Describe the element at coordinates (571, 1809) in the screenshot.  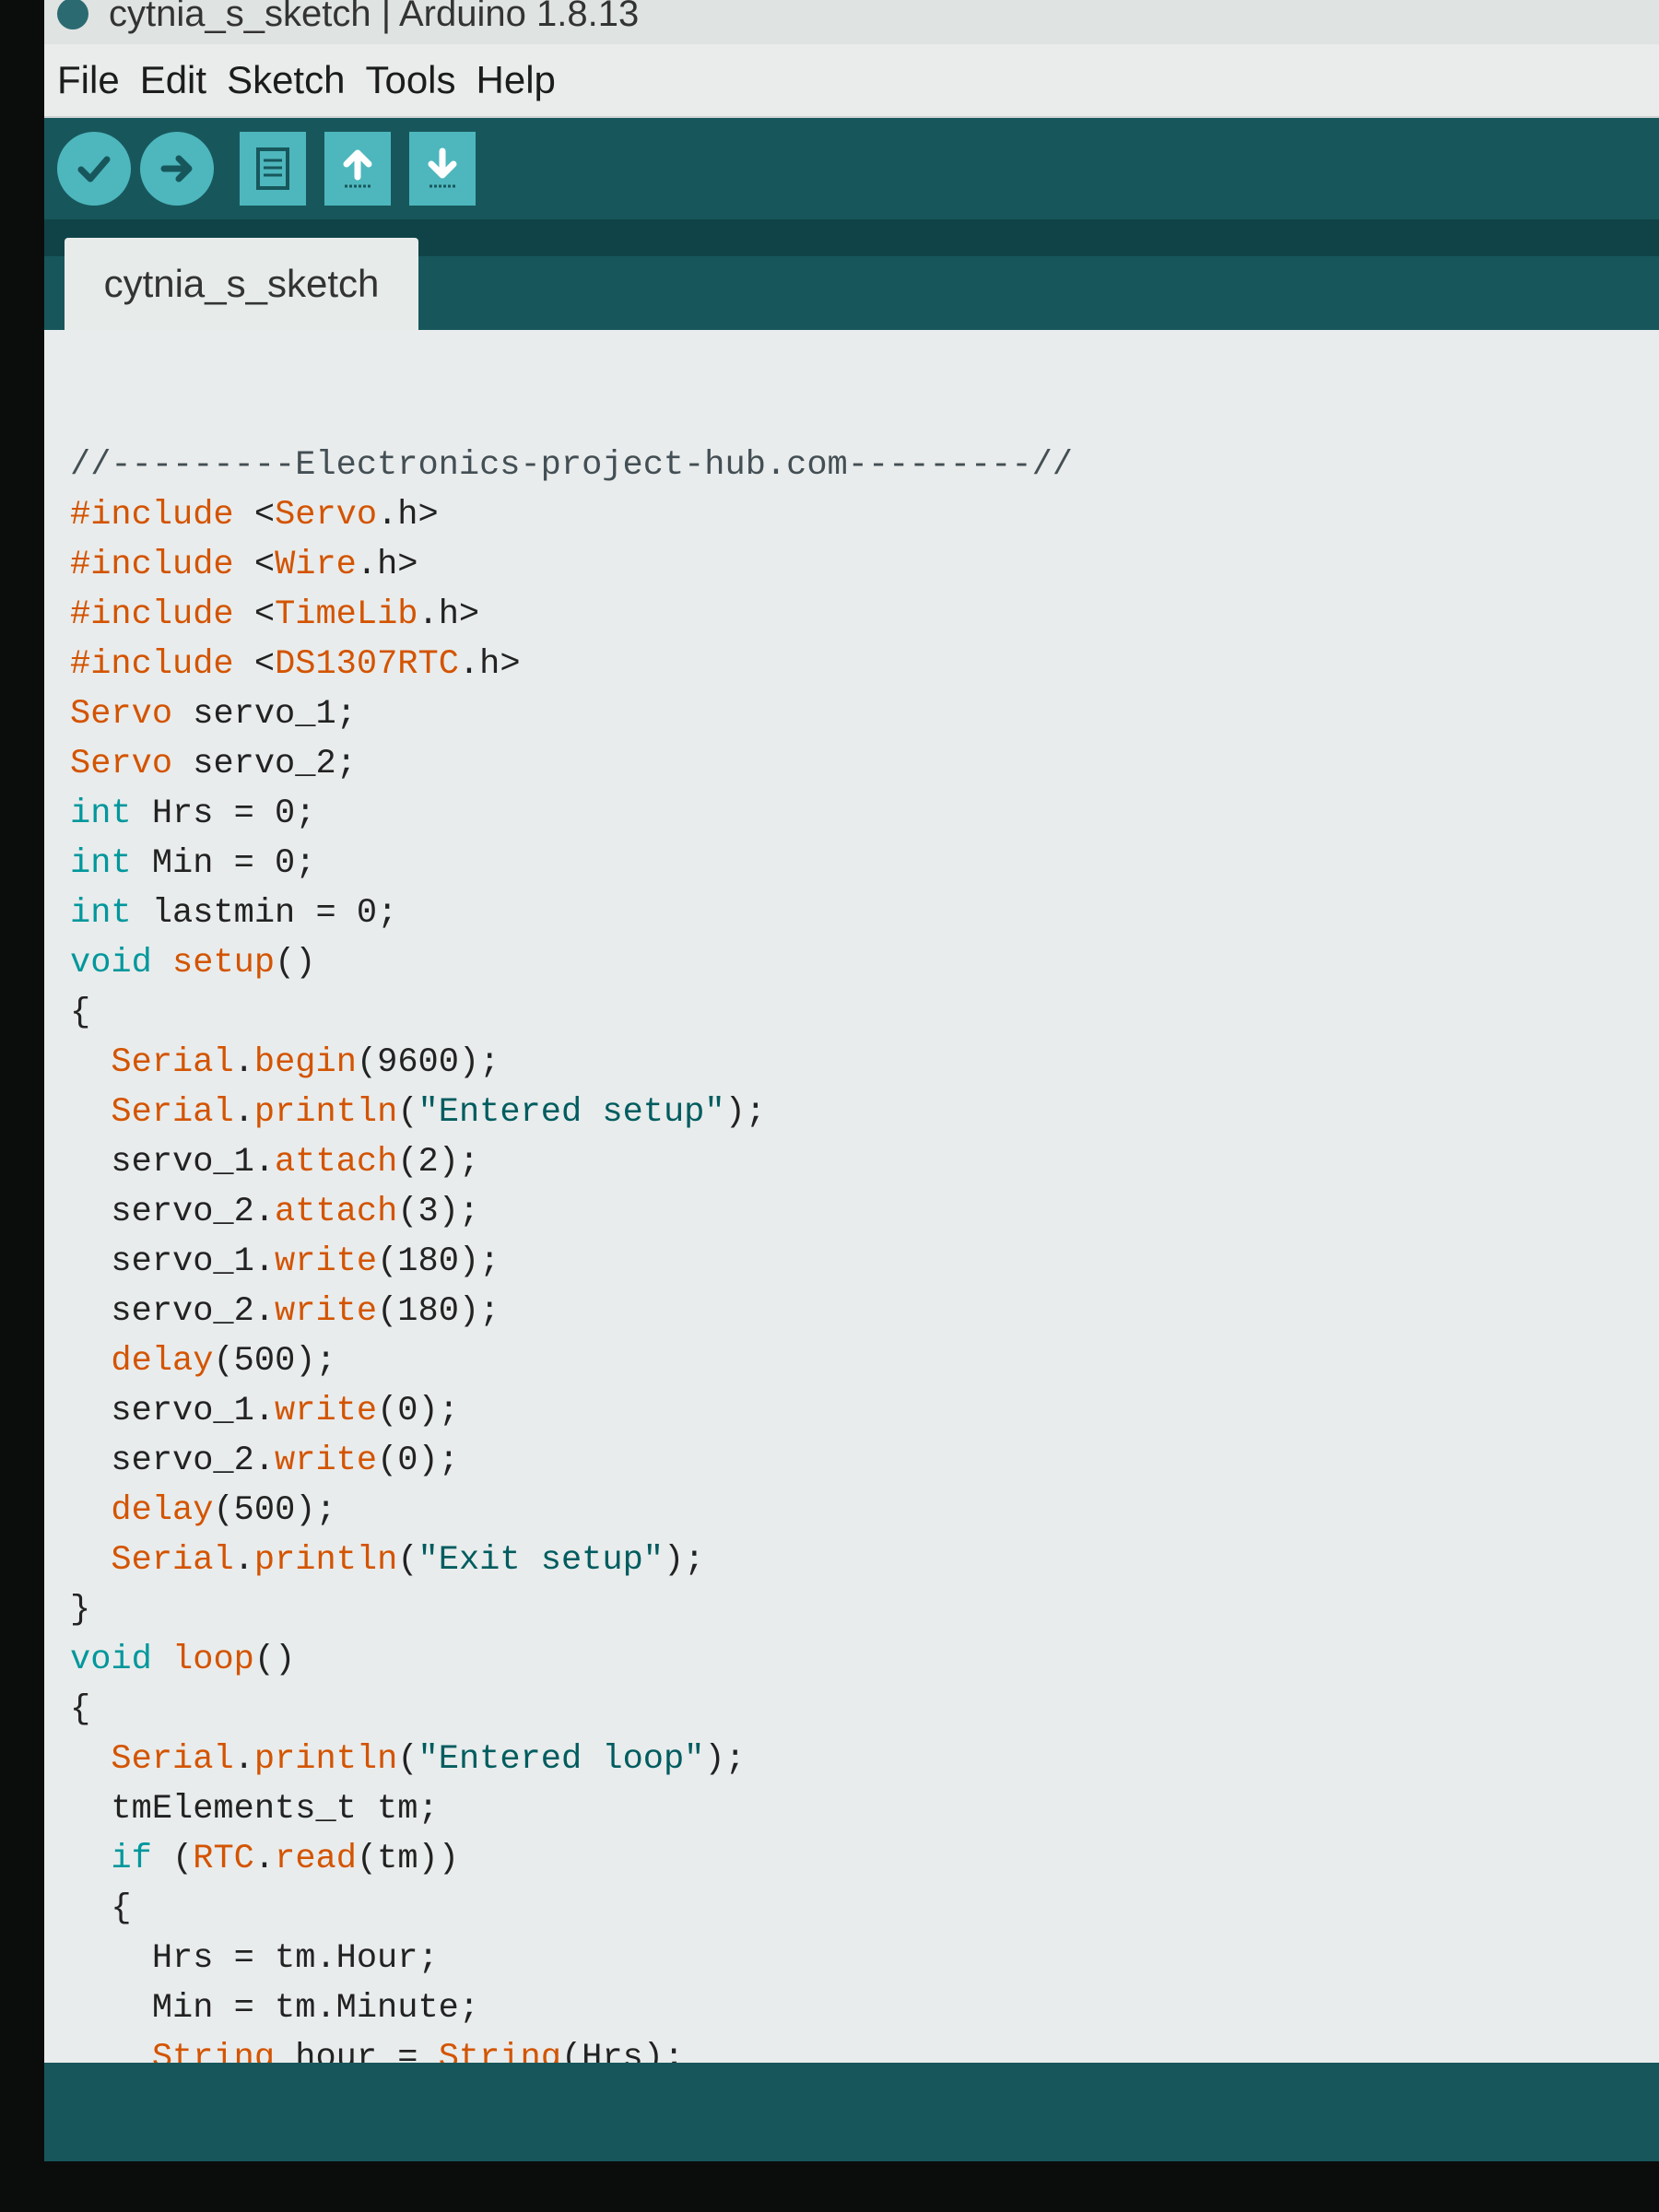
I see `code-line: tmElements_t tm;` at that location.